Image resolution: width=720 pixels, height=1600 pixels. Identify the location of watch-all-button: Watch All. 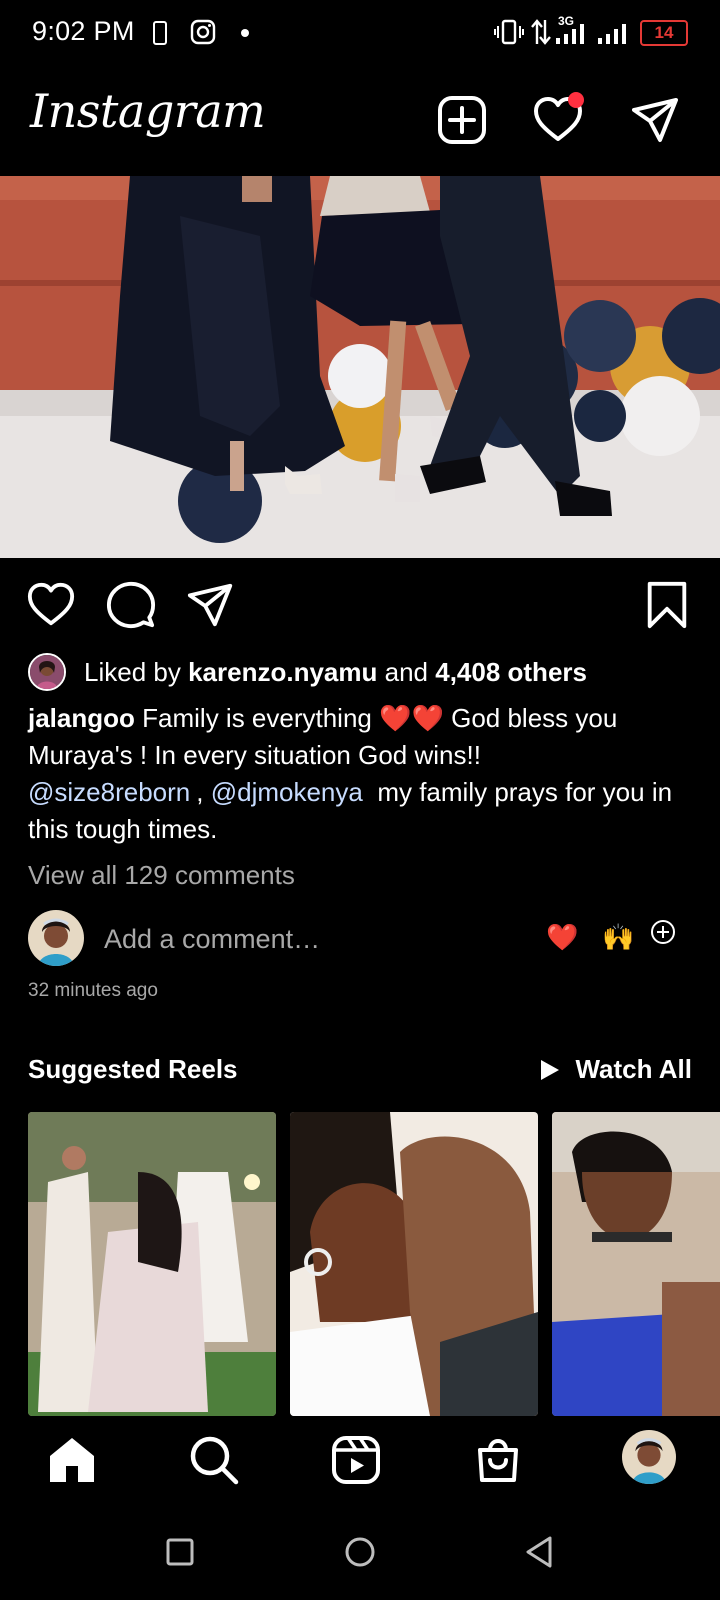
(615, 1069).